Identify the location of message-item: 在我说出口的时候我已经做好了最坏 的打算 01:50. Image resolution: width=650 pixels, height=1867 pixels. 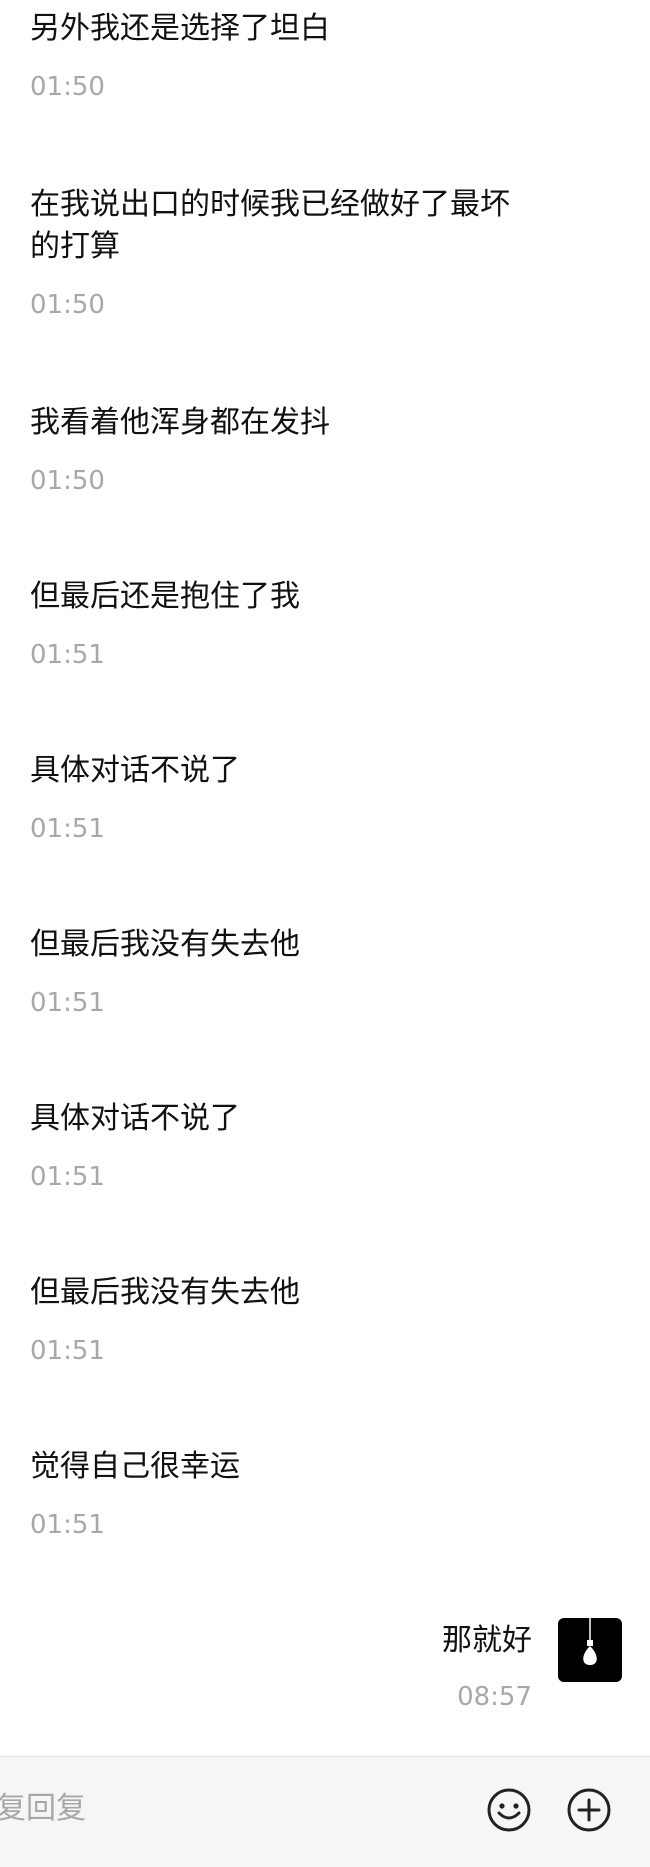
(290, 252).